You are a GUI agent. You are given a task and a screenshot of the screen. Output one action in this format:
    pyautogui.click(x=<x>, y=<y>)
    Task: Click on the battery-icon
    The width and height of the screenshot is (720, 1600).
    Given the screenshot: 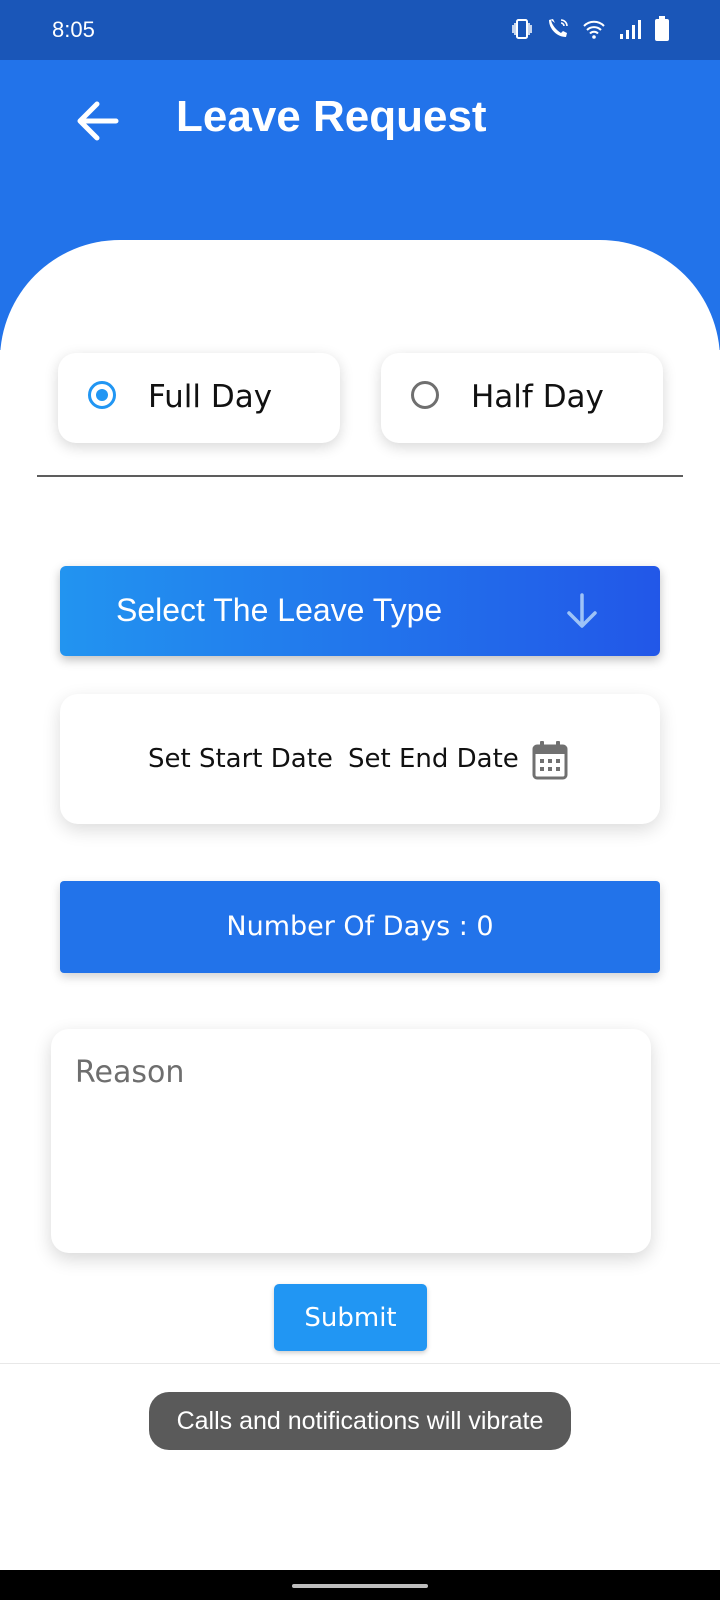 What is the action you would take?
    pyautogui.click(x=662, y=29)
    